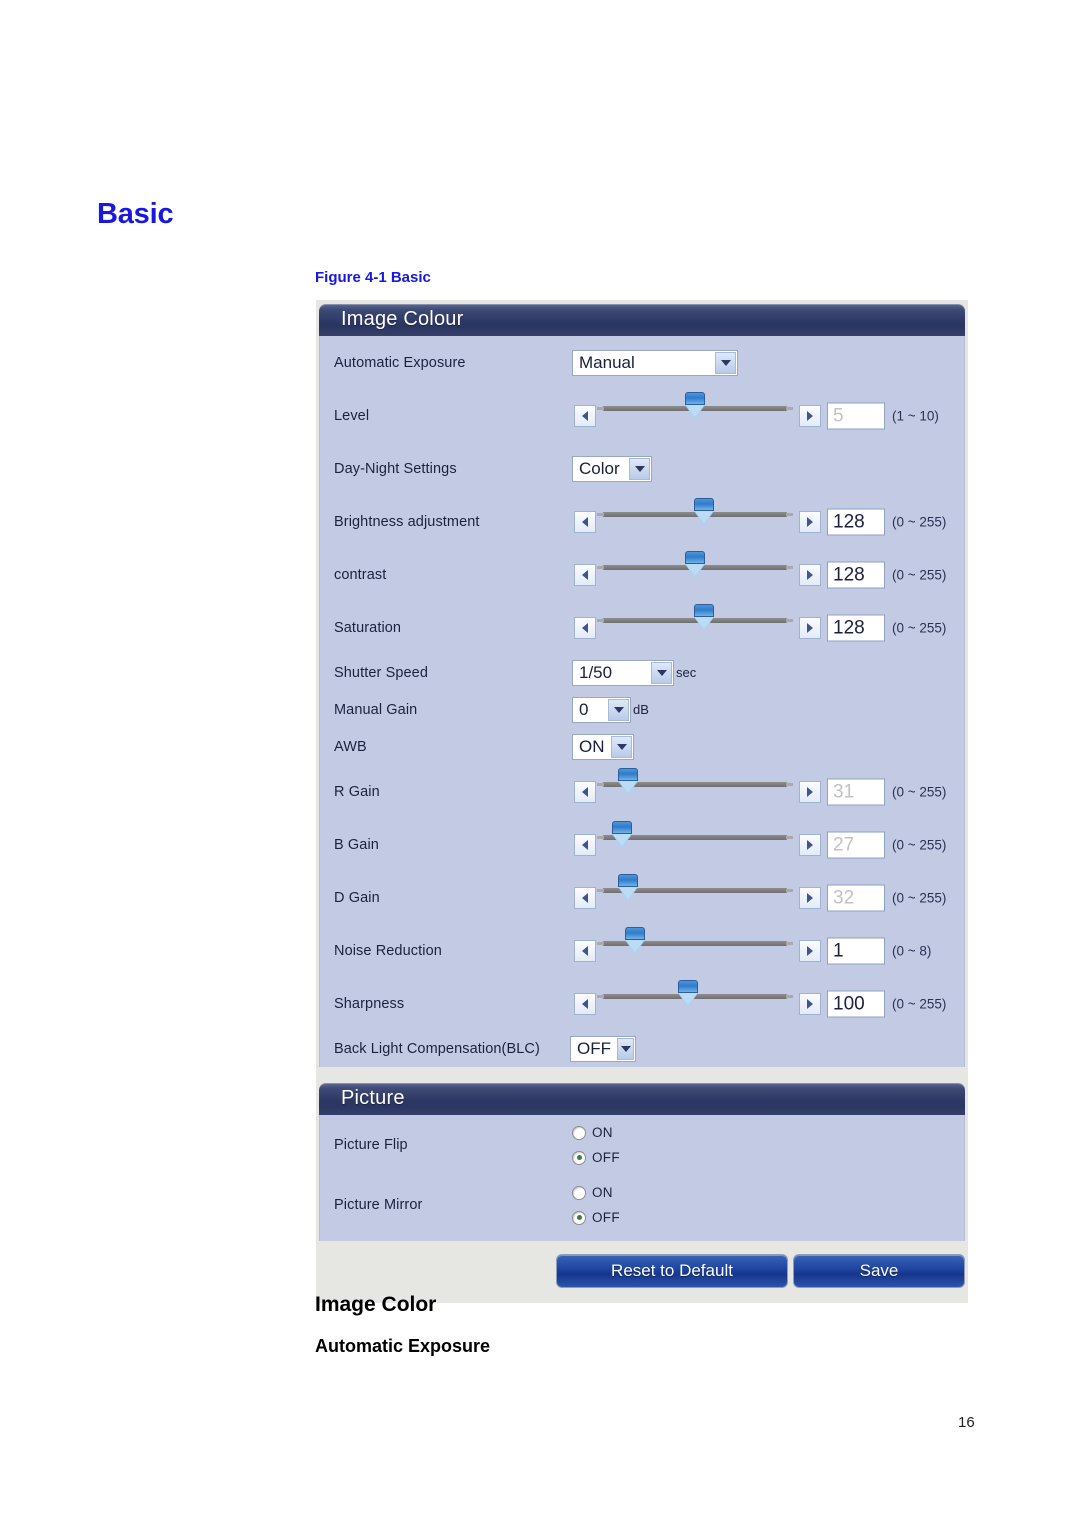 The width and height of the screenshot is (1080, 1525). I want to click on sharpness-slider-track, so click(695, 993).